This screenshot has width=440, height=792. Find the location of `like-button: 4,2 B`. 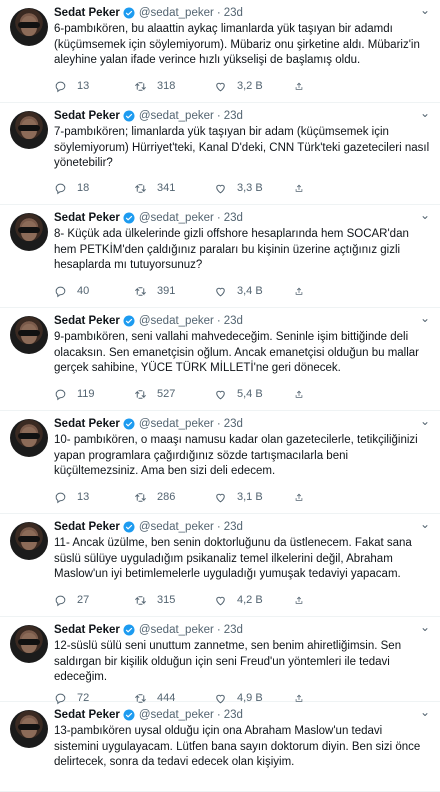

like-button: 4,2 B is located at coordinates (254, 600).